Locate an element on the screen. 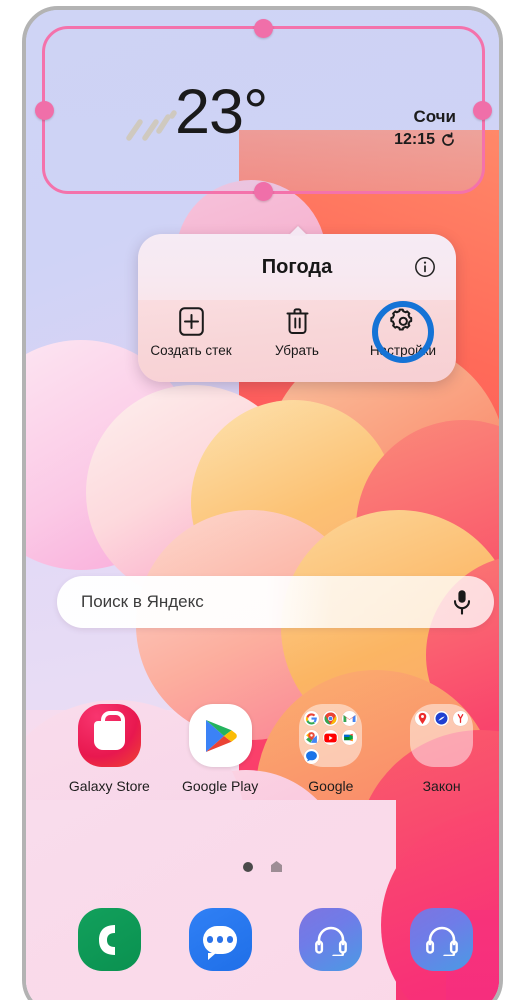  popup-action-create-stack: Создать стек is located at coordinates (191, 332).